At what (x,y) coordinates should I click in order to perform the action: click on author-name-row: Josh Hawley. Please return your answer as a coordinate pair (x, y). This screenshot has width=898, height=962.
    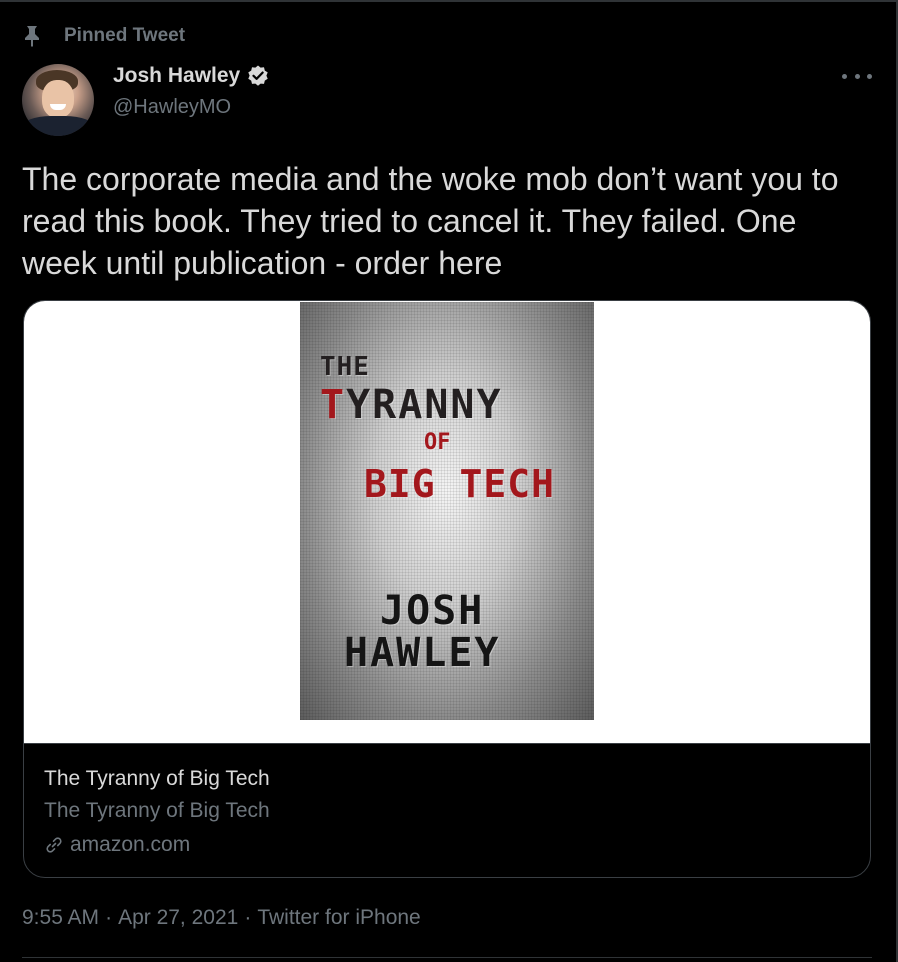
    Looking at the image, I should click on (191, 76).